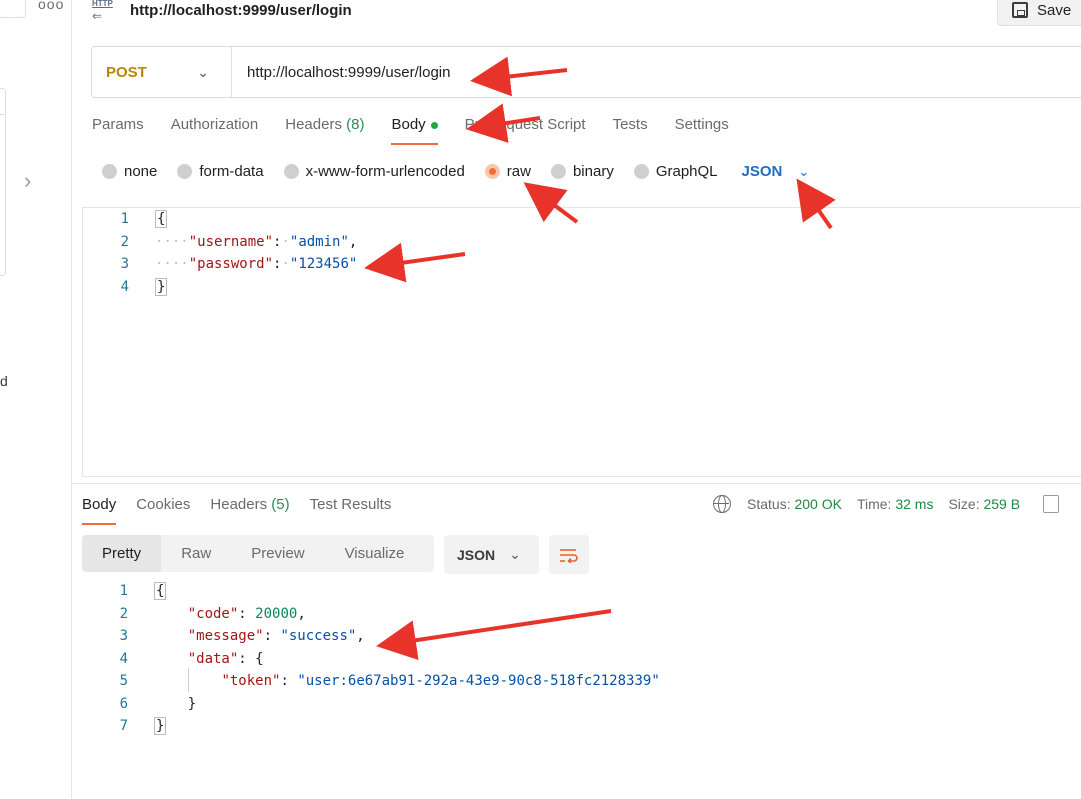  What do you see at coordinates (188, 680) in the screenshot?
I see `indent-guide` at bounding box center [188, 680].